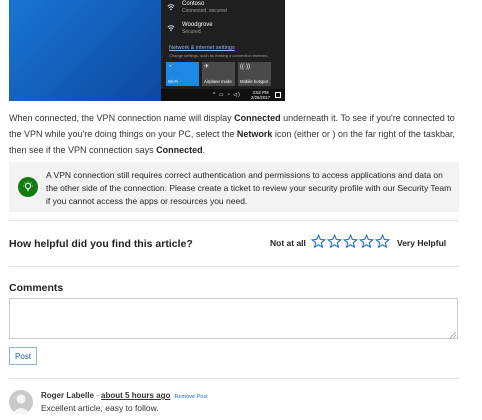  I want to click on taskbar-clock: 3:52 PM 2/25/2017, so click(260, 95).